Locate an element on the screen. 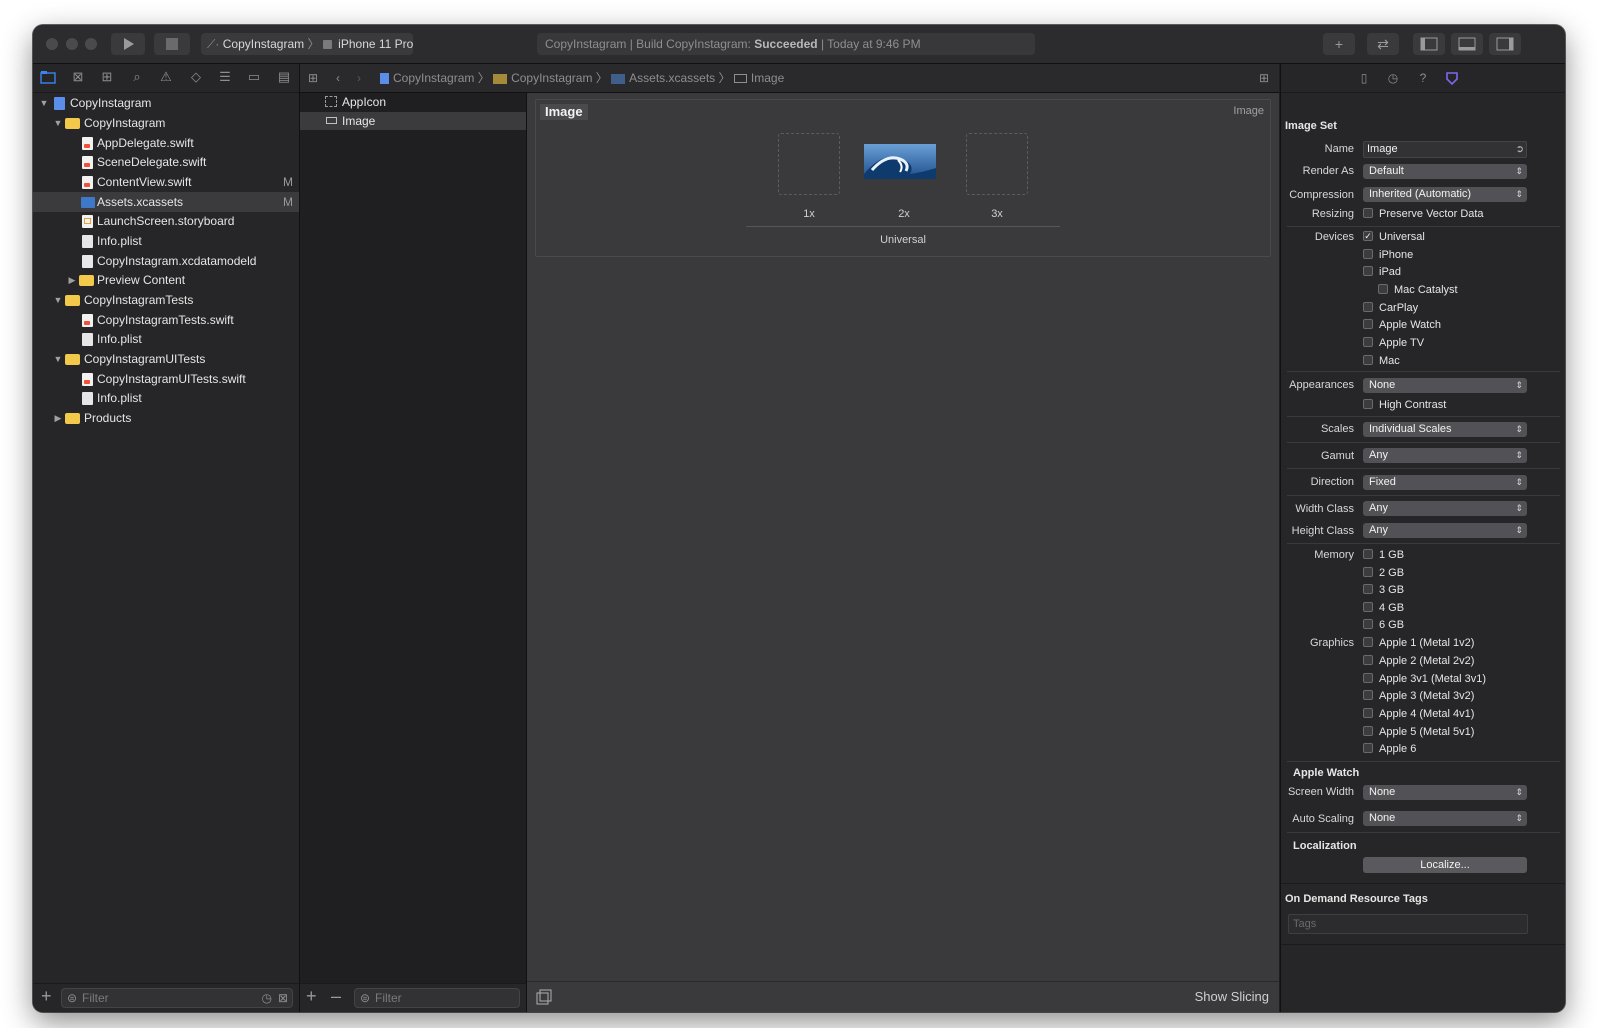 This screenshot has width=1598, height=1028. scales-popup: Individual Scales ⇕ is located at coordinates (1445, 429).